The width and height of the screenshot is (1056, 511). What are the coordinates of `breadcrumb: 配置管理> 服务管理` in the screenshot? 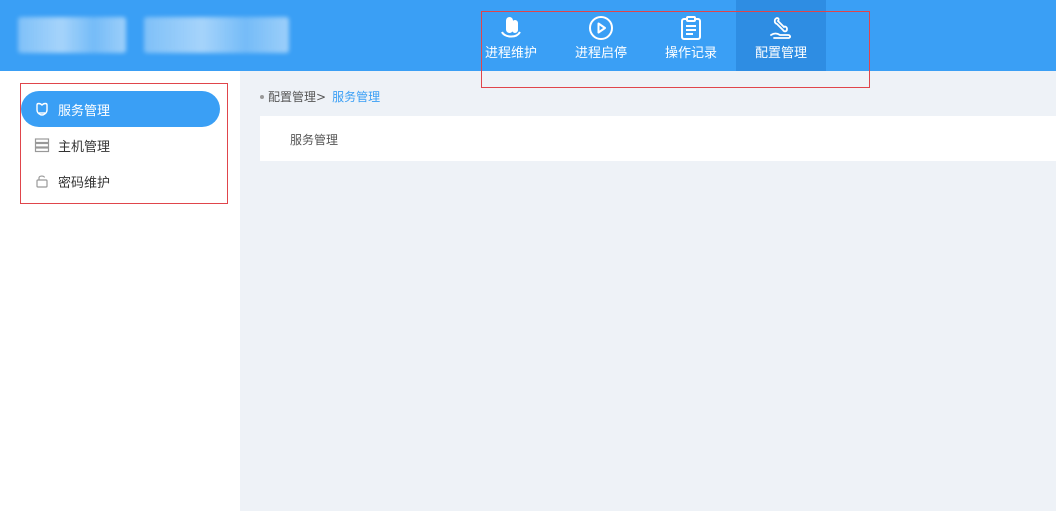 It's located at (320, 96).